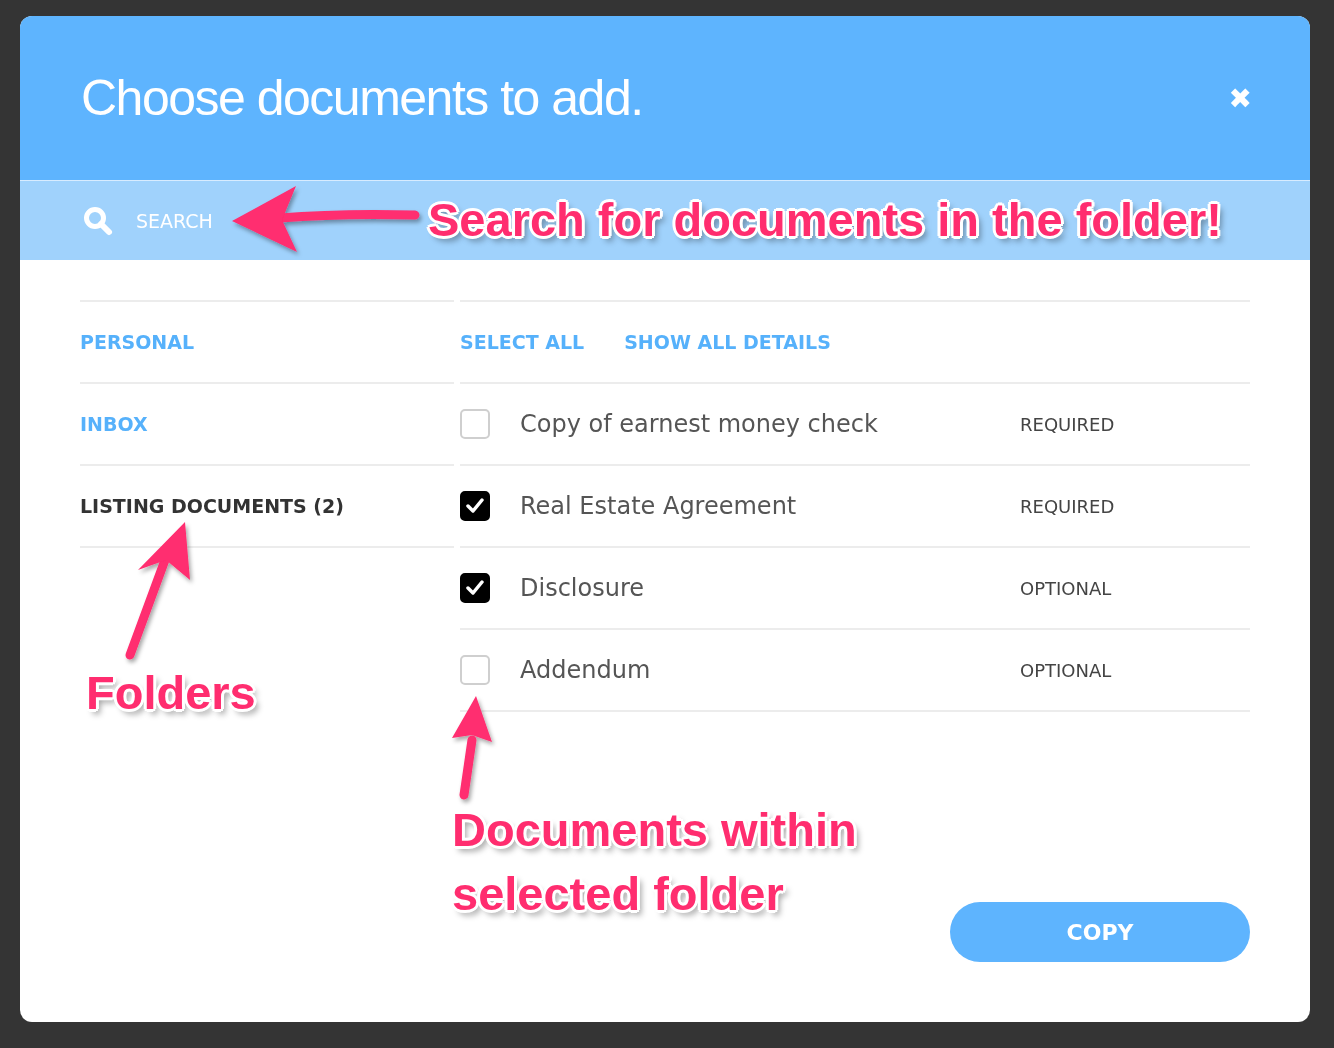 This screenshot has height=1048, width=1334. What do you see at coordinates (825, 220) in the screenshot?
I see `annotation-text: Search for documents in the folder!` at bounding box center [825, 220].